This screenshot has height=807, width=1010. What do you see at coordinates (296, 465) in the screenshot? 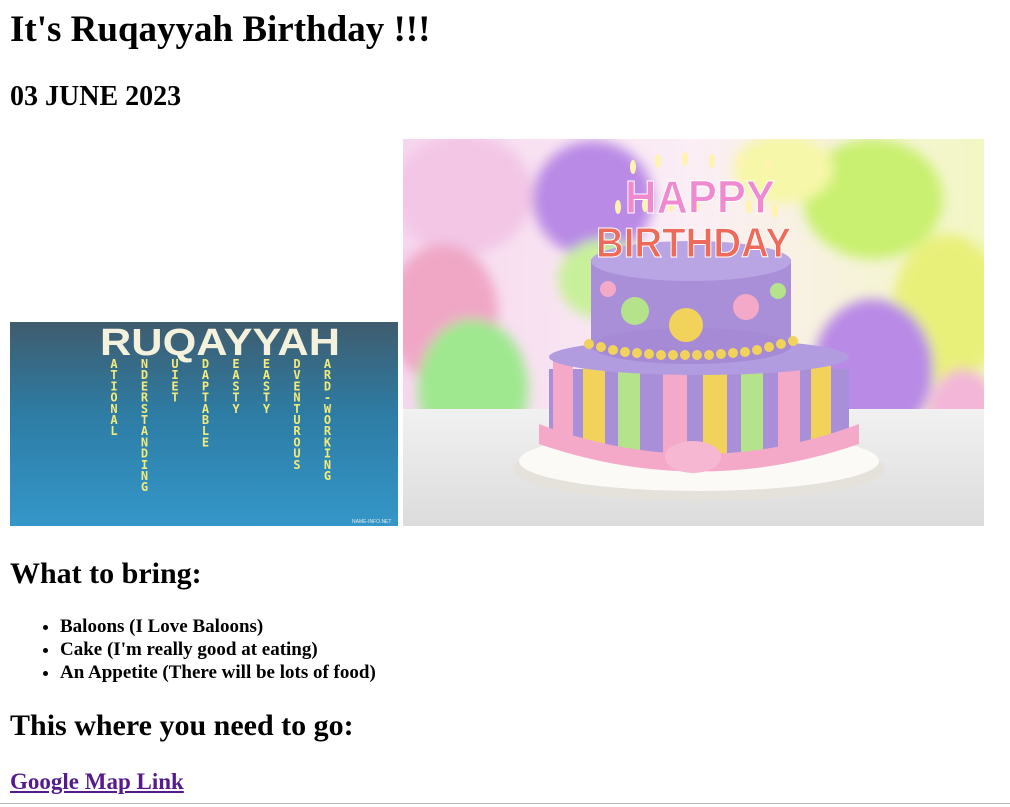
I see `acrostic-letter: S` at bounding box center [296, 465].